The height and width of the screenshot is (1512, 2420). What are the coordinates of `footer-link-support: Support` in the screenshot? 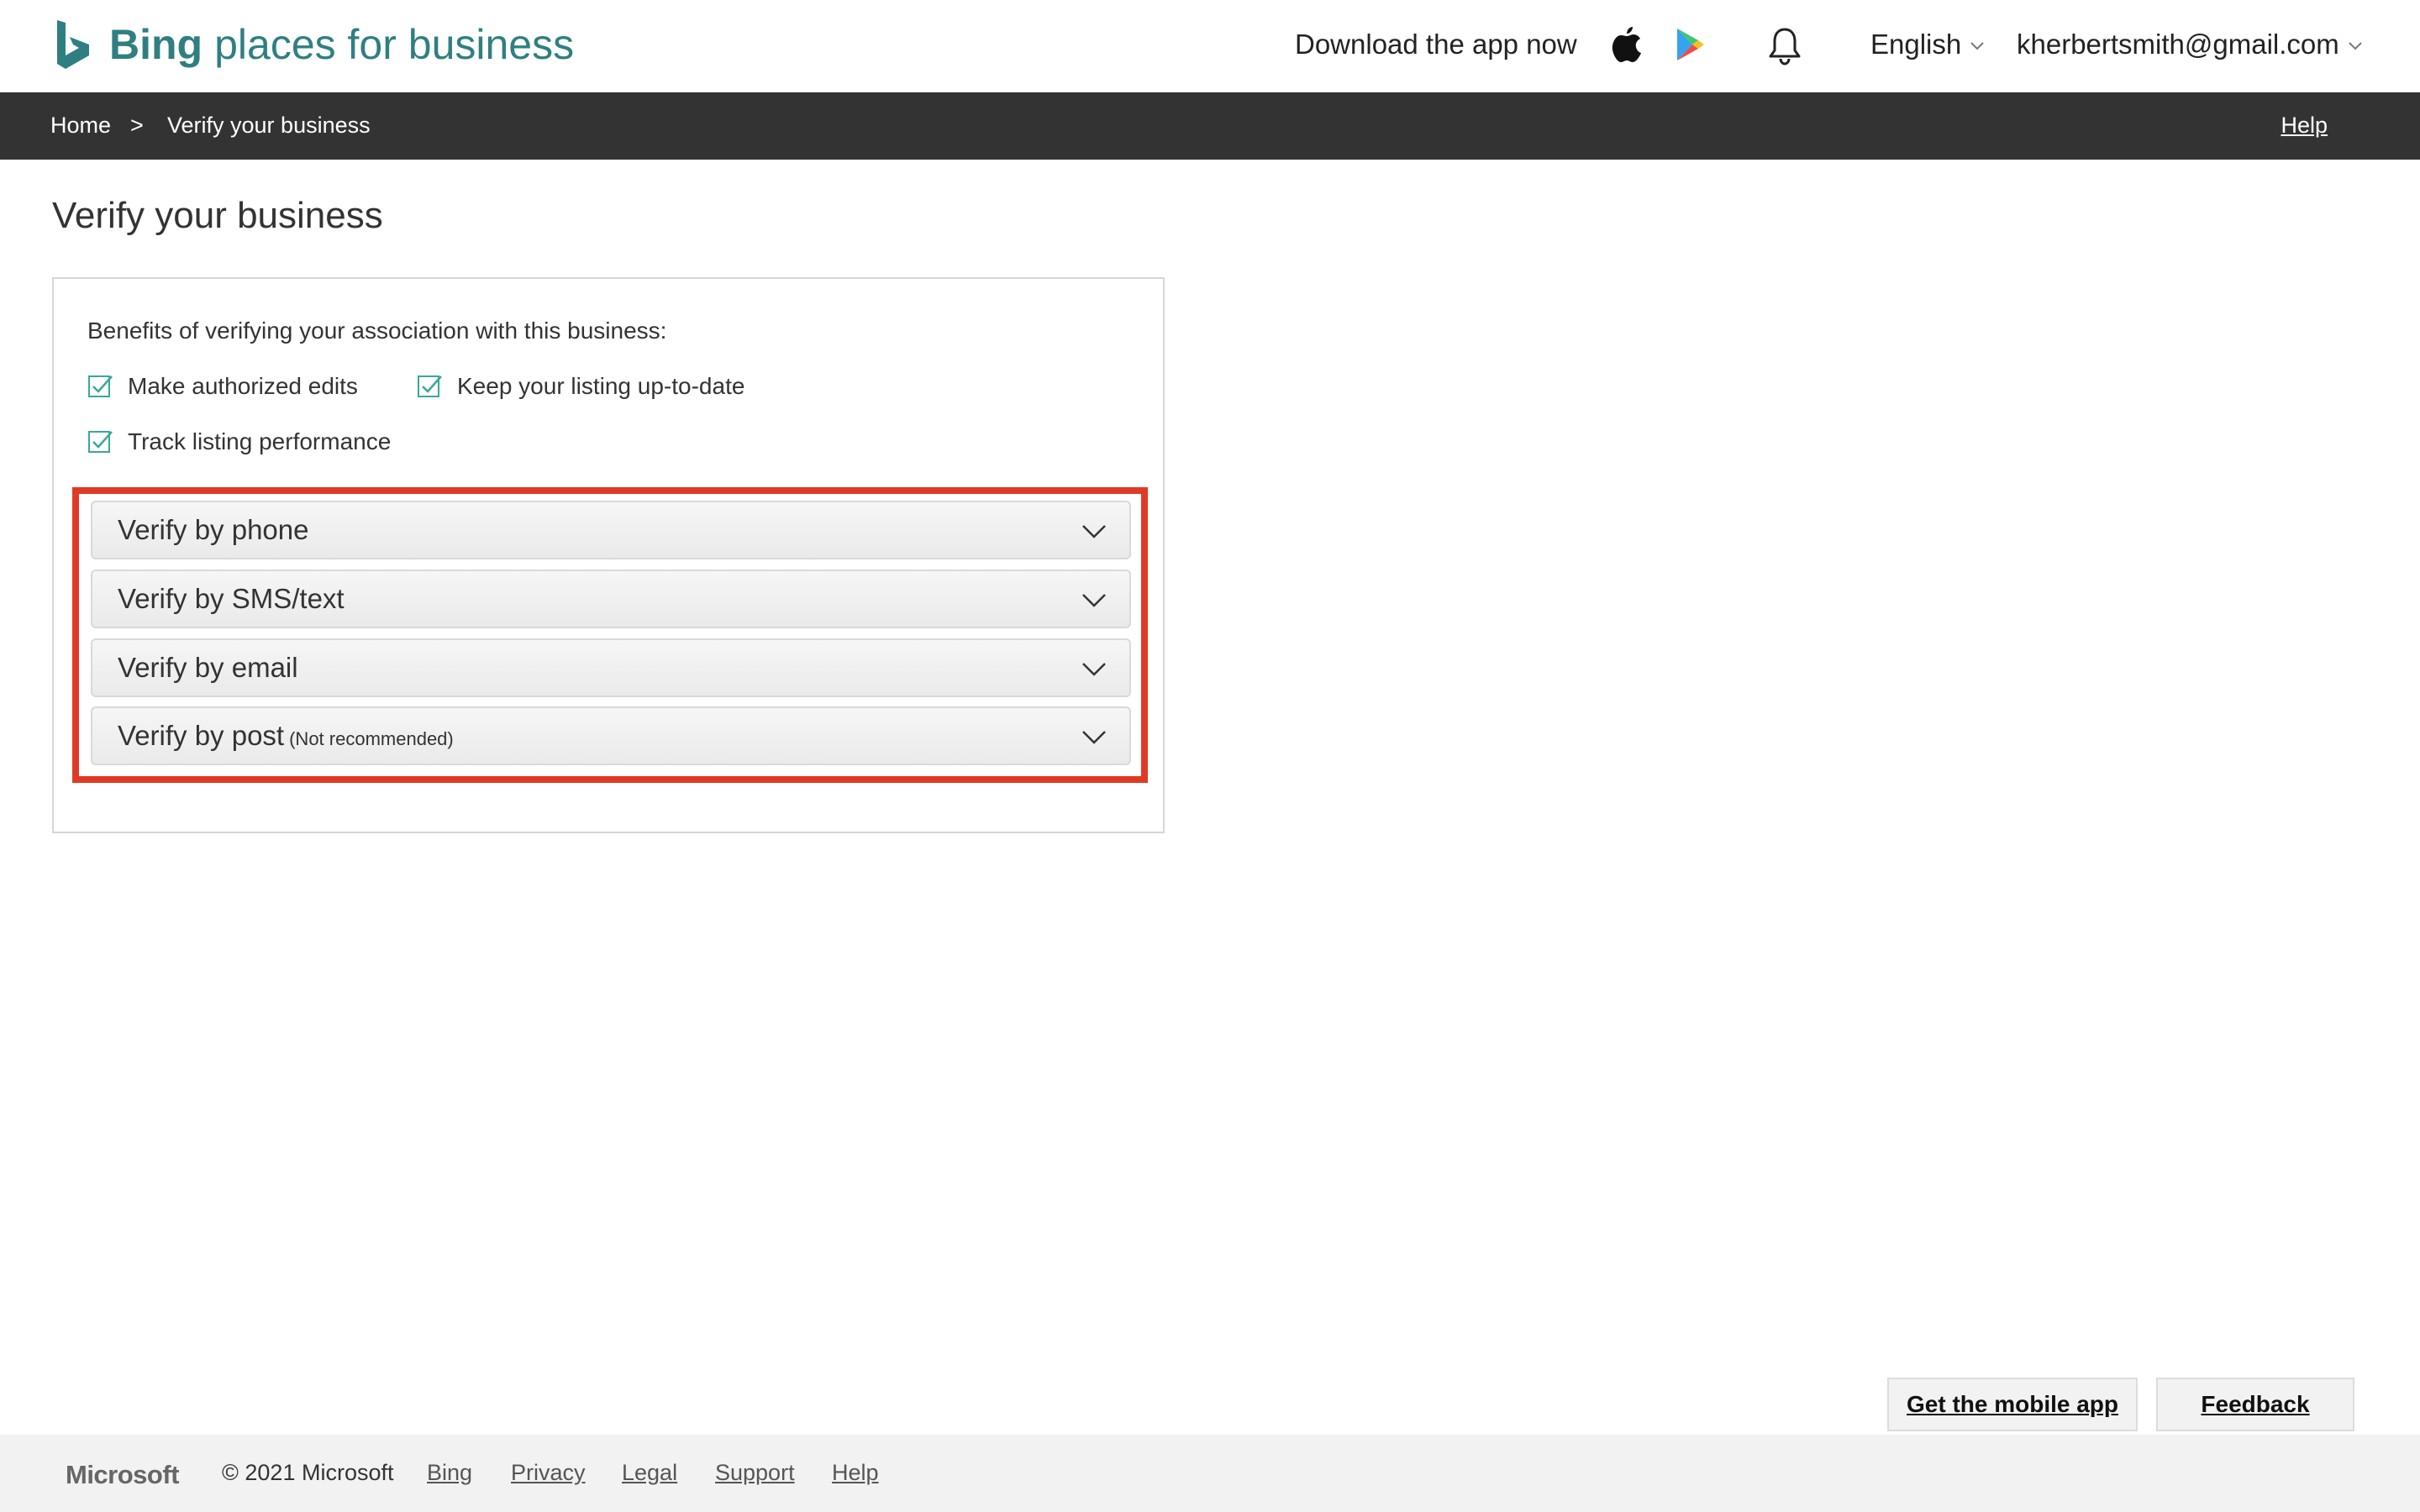 It's located at (755, 1473).